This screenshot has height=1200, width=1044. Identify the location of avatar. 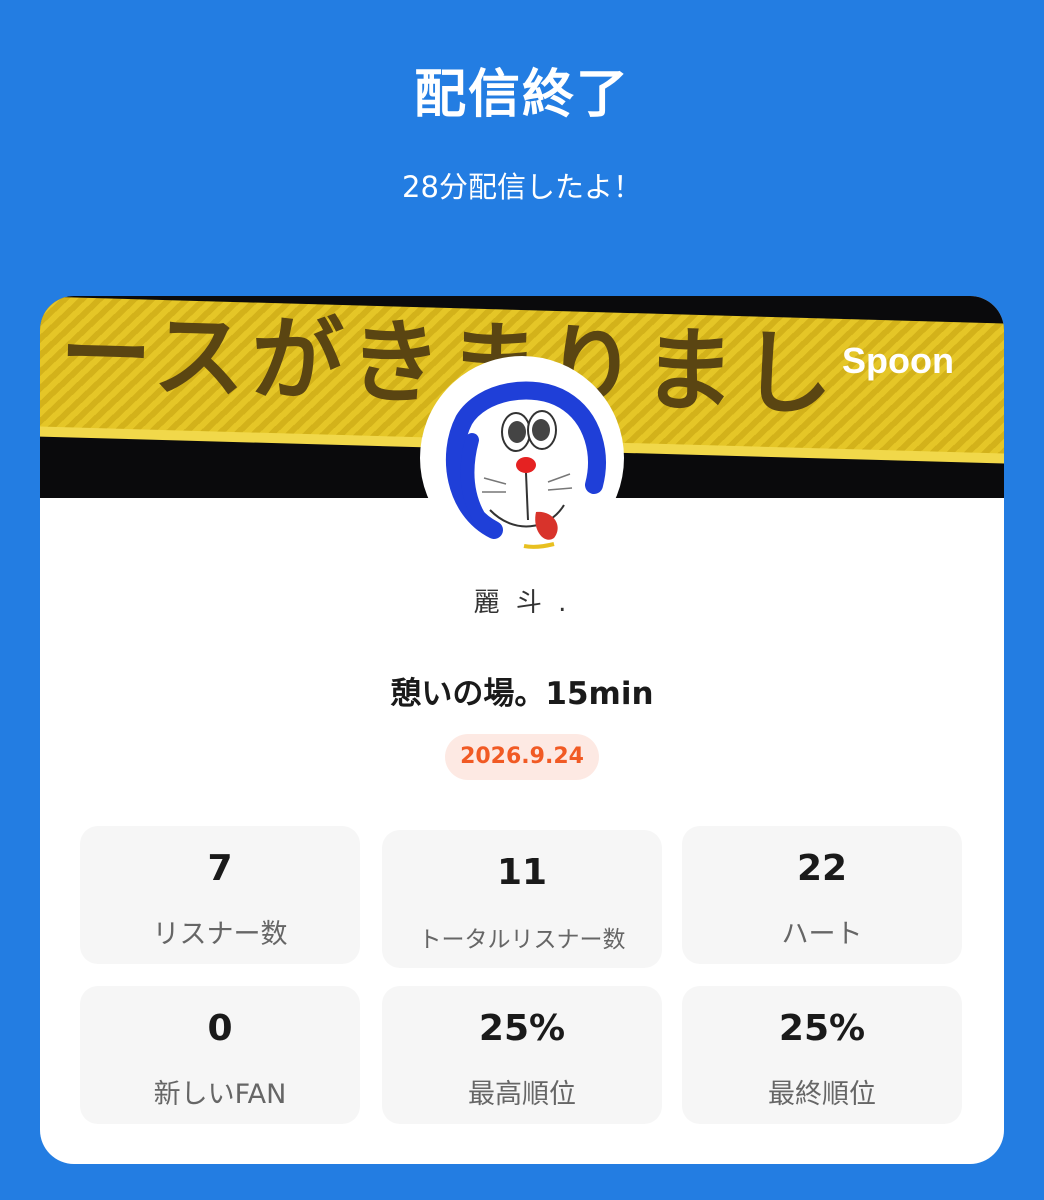
(522, 458).